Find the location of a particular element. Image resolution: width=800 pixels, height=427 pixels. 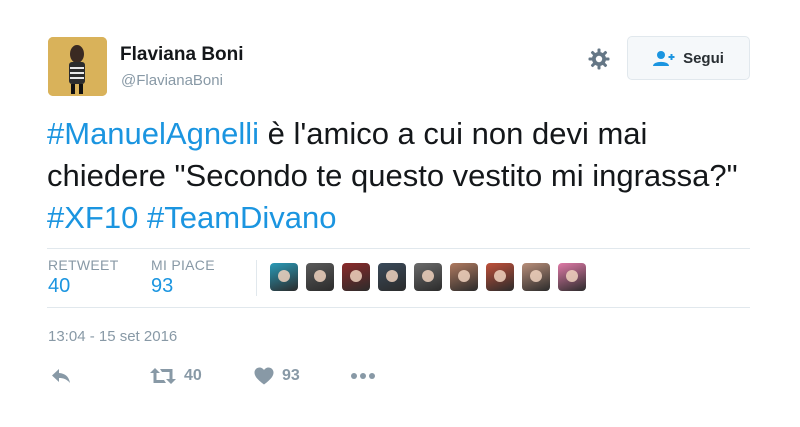

user-name: Flaviana Boni is located at coordinates (182, 55).